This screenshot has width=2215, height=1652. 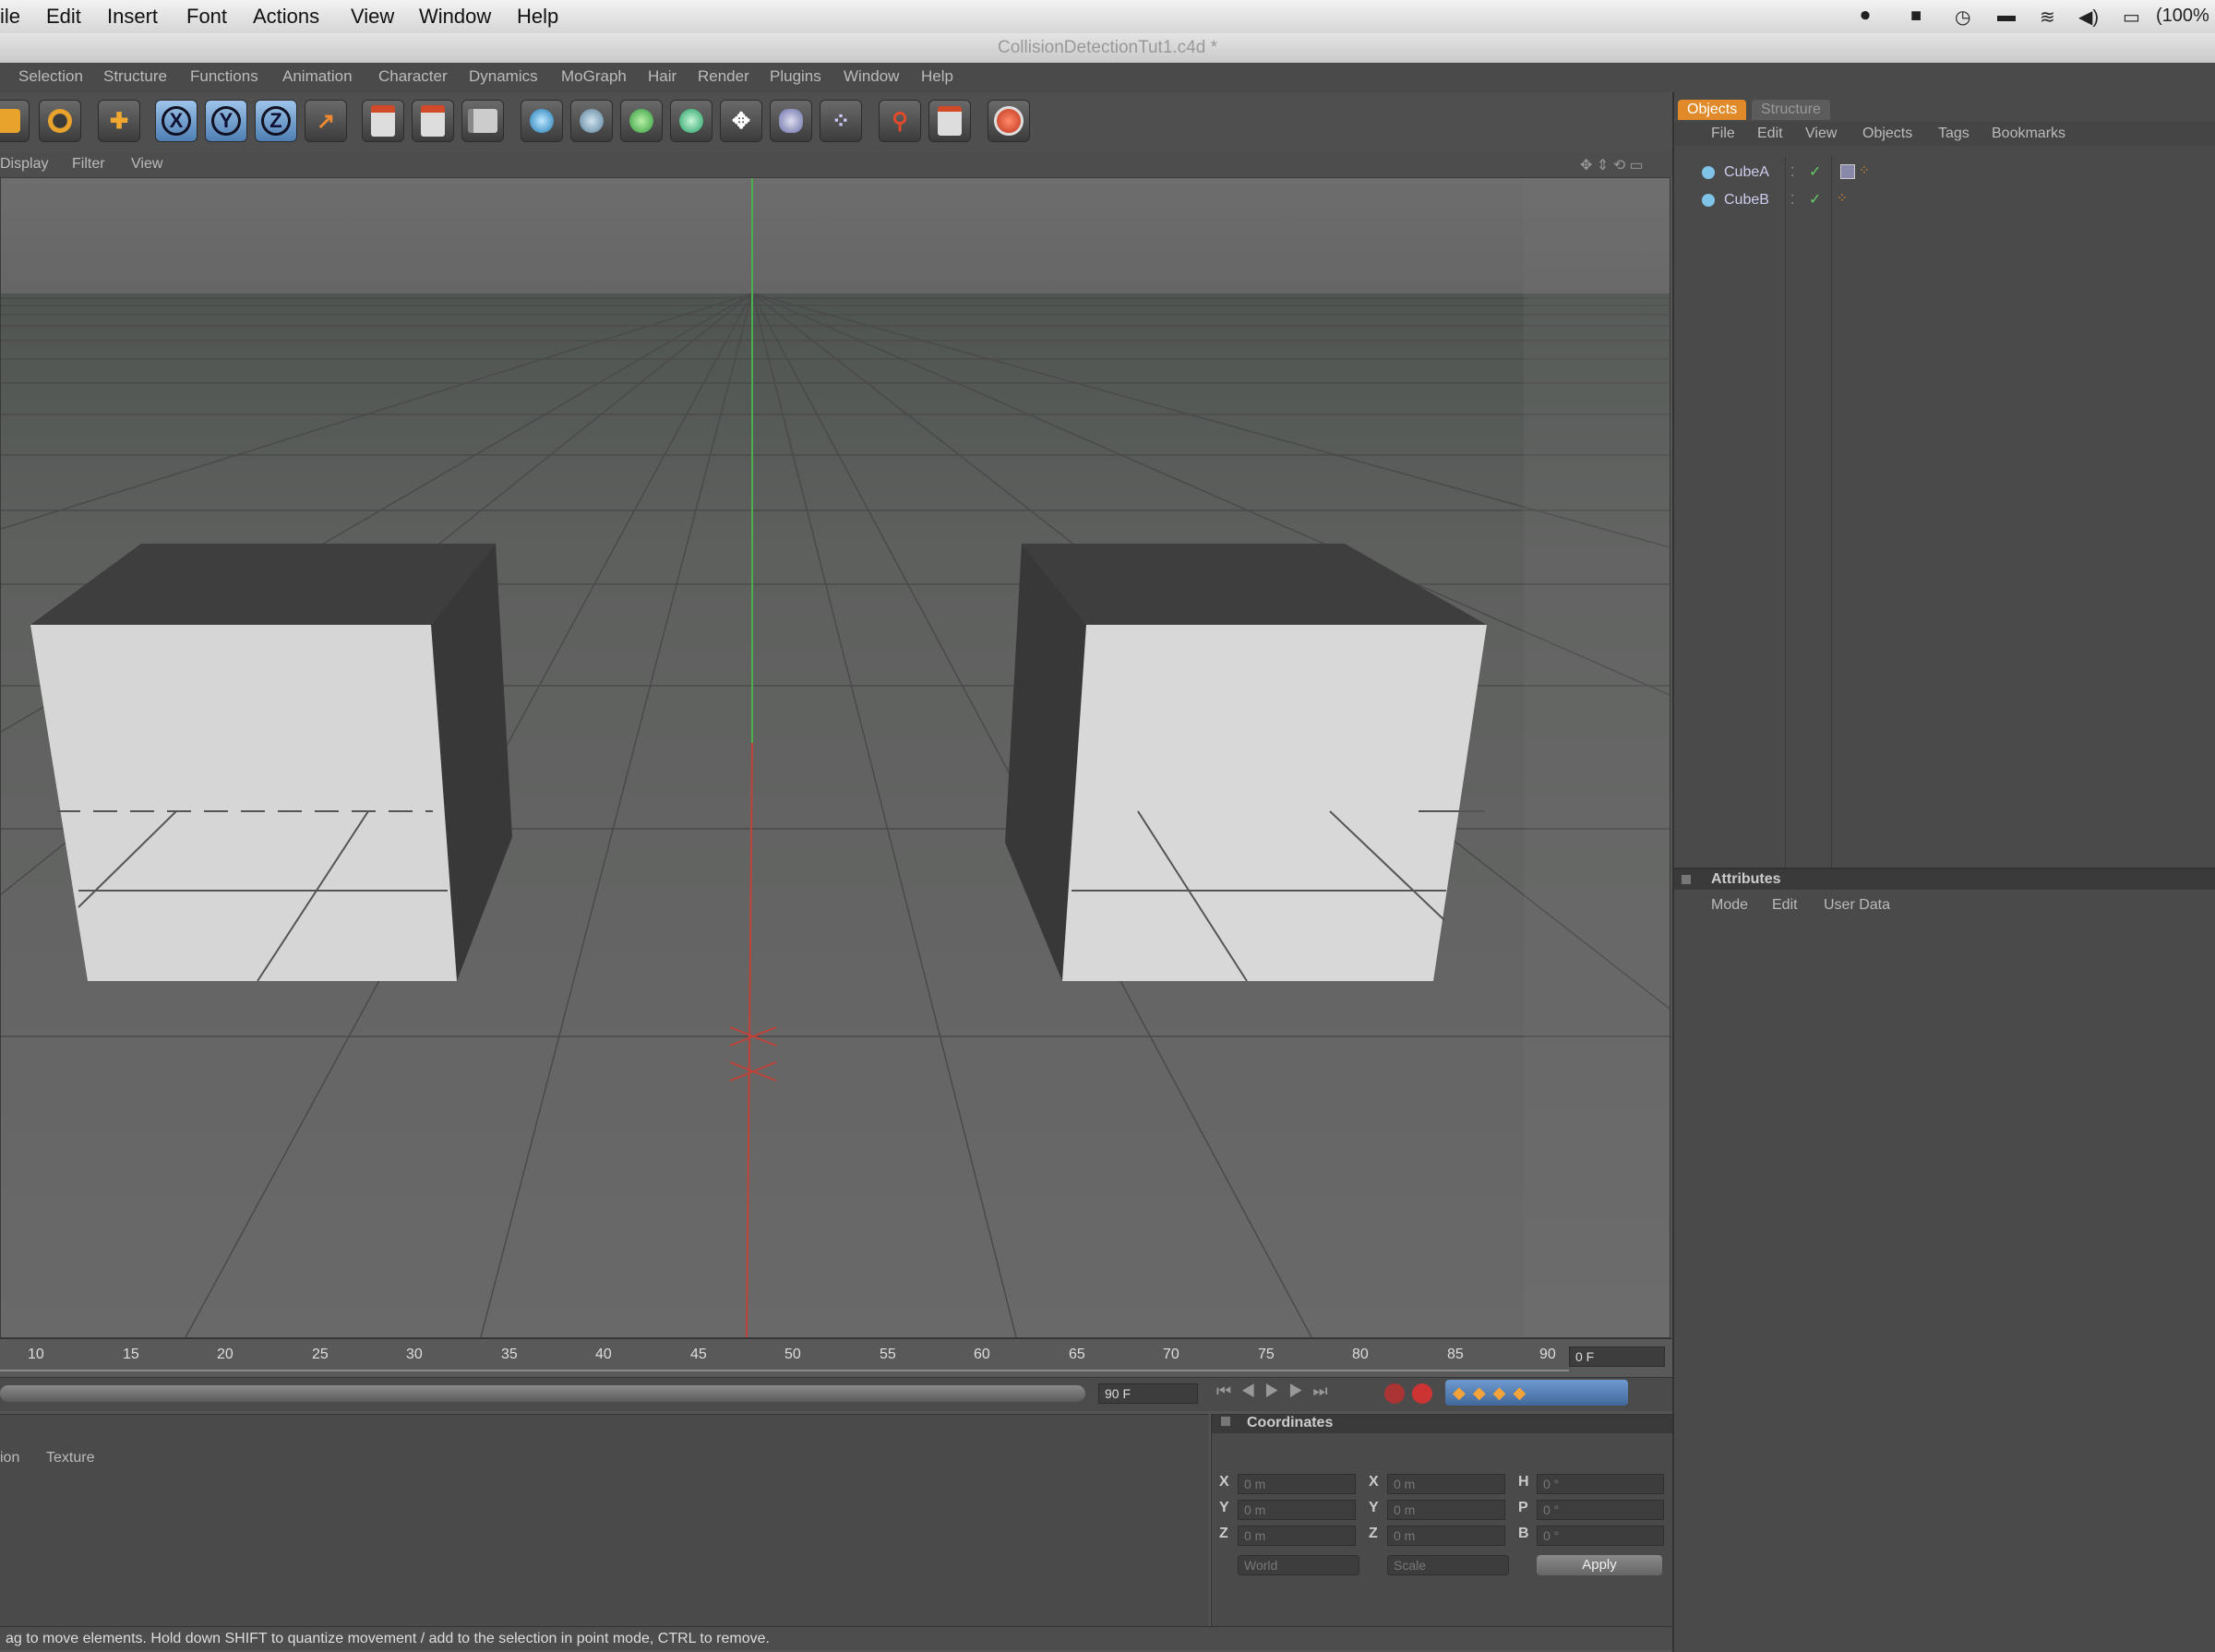 I want to click on object-row-cubeb: CubeB ⁚ ✓ ⁘, so click(x=1945, y=200).